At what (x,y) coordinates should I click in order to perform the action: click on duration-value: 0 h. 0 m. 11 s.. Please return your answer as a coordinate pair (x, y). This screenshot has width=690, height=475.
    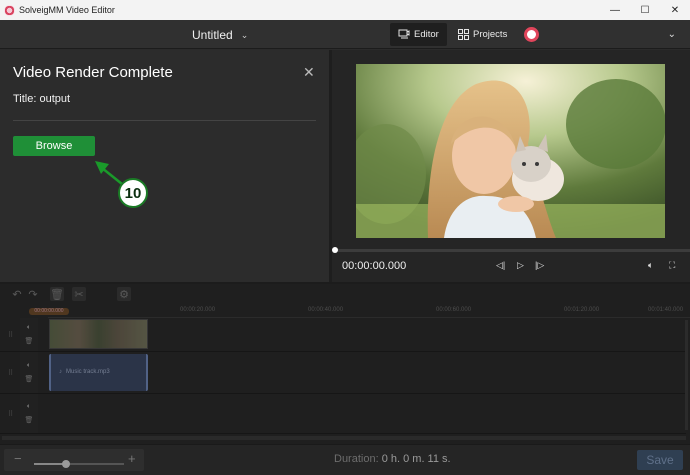
    Looking at the image, I should click on (416, 459).